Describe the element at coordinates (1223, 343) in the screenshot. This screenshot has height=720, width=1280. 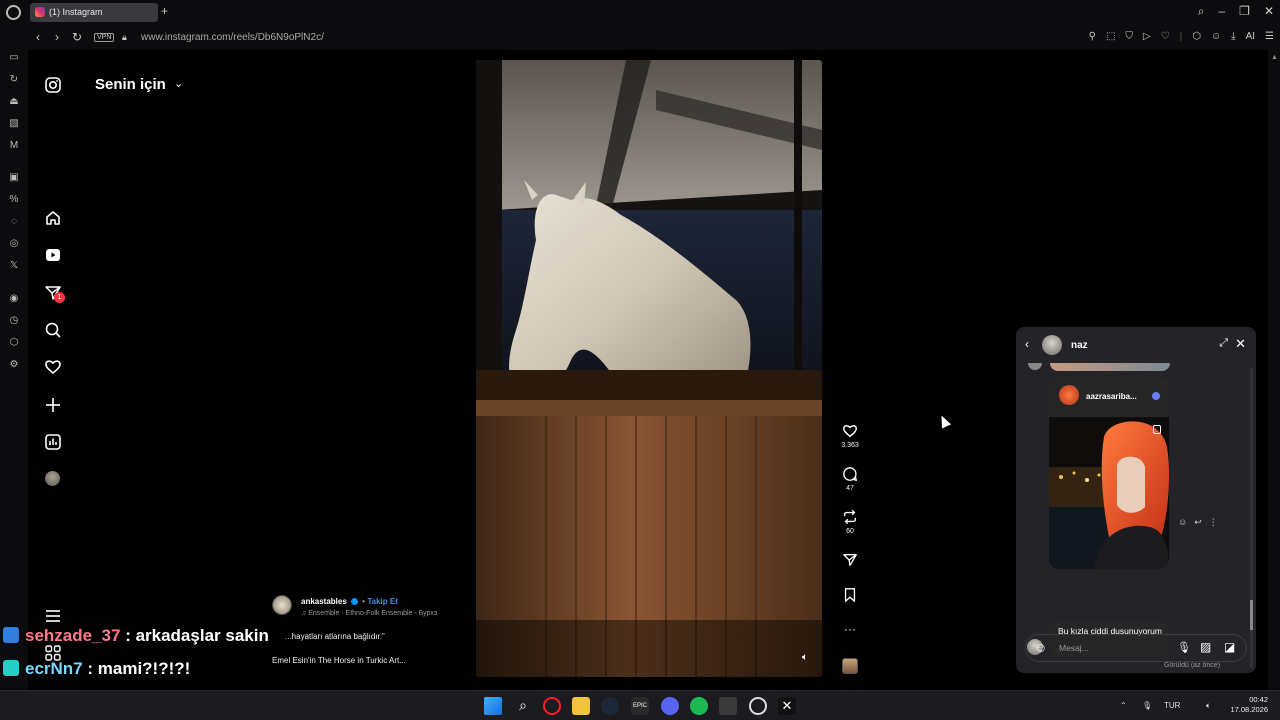
I see `expand-icon: ⤢` at that location.